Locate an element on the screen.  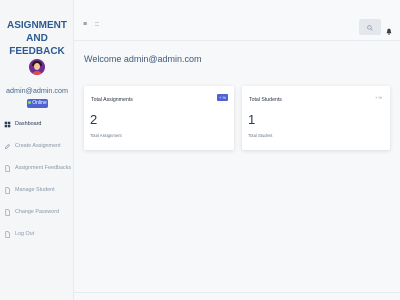
sidebar-item-change-password: Change Password is located at coordinates (39, 212).